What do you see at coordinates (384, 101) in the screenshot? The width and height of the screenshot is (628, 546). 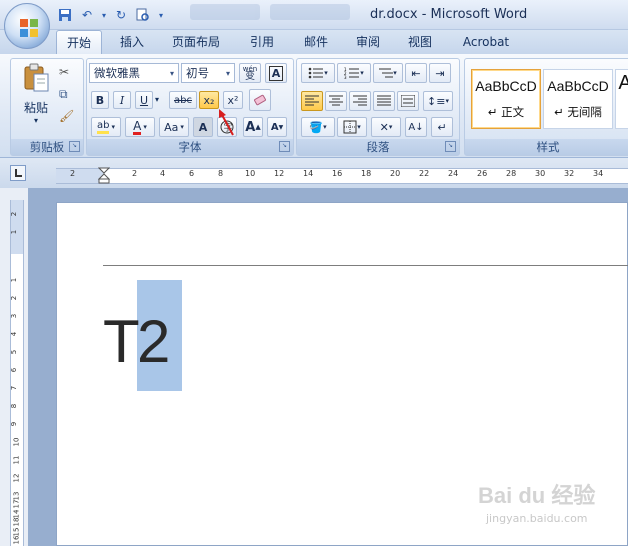 I see `justify-button` at bounding box center [384, 101].